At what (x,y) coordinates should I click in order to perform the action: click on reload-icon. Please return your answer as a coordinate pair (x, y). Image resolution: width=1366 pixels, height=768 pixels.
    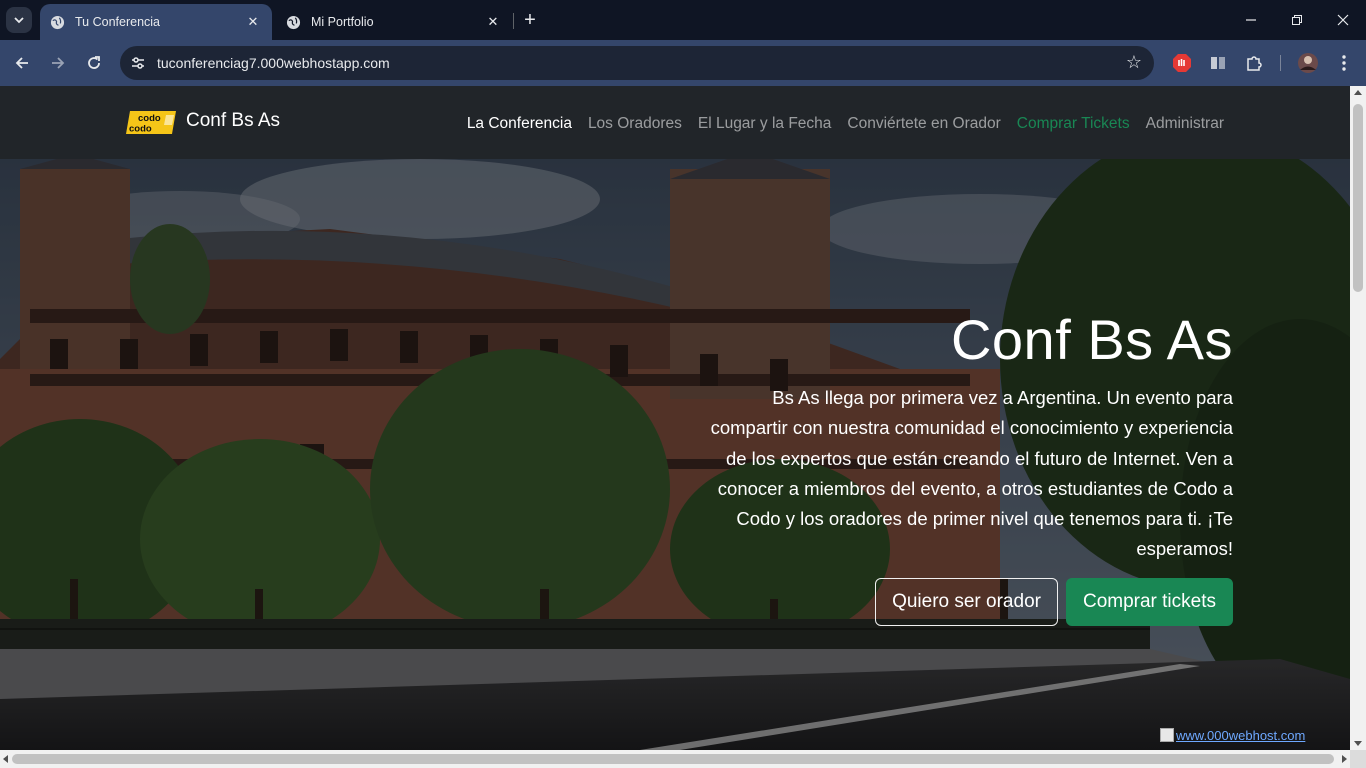
    Looking at the image, I should click on (94, 62).